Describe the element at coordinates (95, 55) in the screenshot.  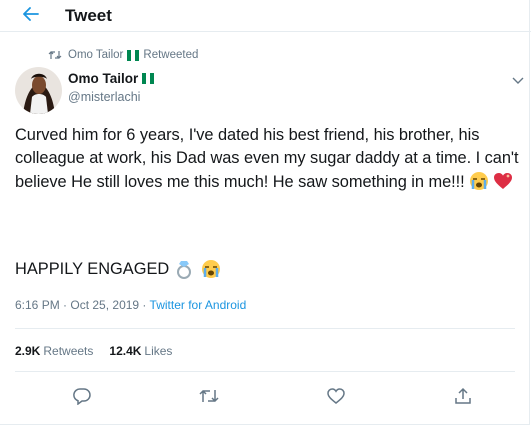
I see `retweeter-name: Omo Tailor` at that location.